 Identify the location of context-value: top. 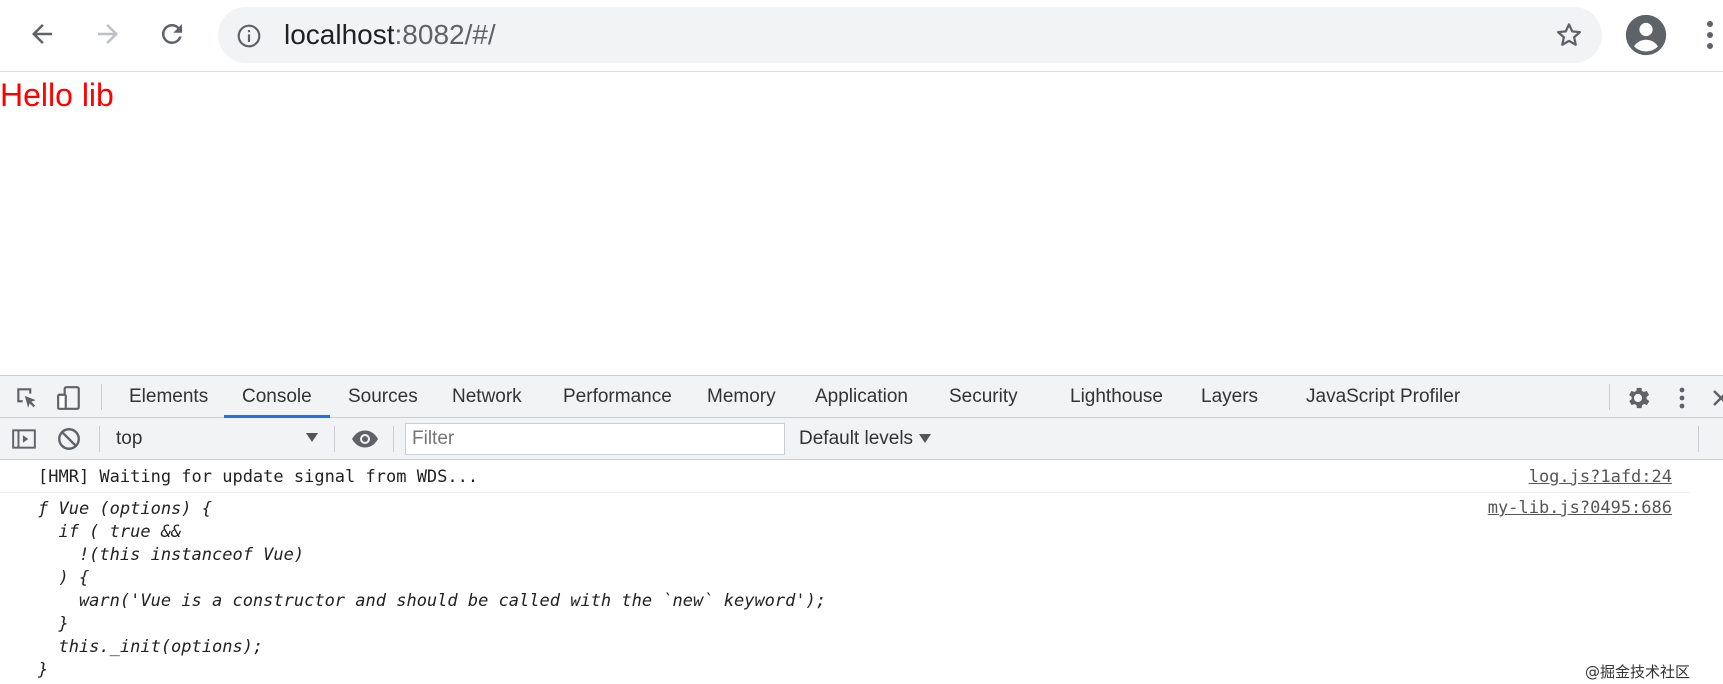
(129, 438).